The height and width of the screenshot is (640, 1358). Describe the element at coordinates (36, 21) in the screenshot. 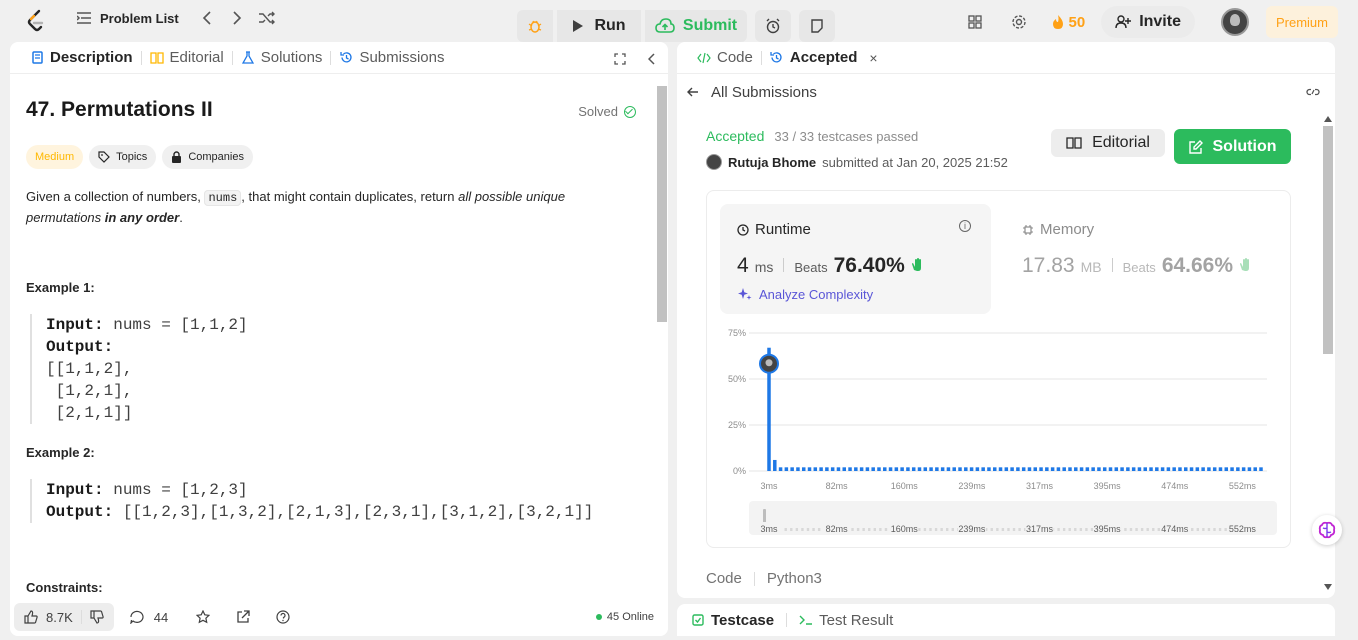

I see `leetcode-logo-icon` at that location.